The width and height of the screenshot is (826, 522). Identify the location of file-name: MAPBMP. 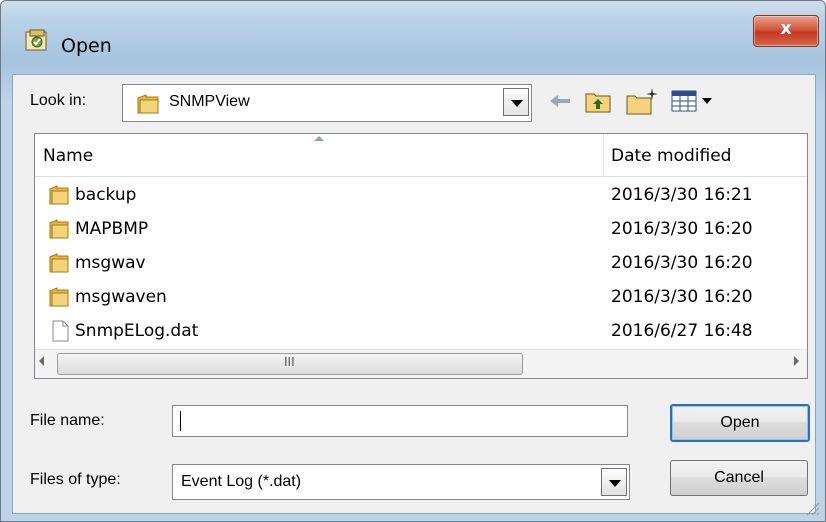
(112, 229).